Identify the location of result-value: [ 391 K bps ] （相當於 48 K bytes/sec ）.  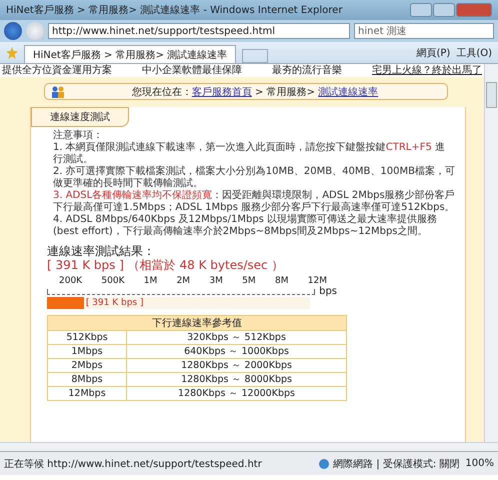
(165, 265).